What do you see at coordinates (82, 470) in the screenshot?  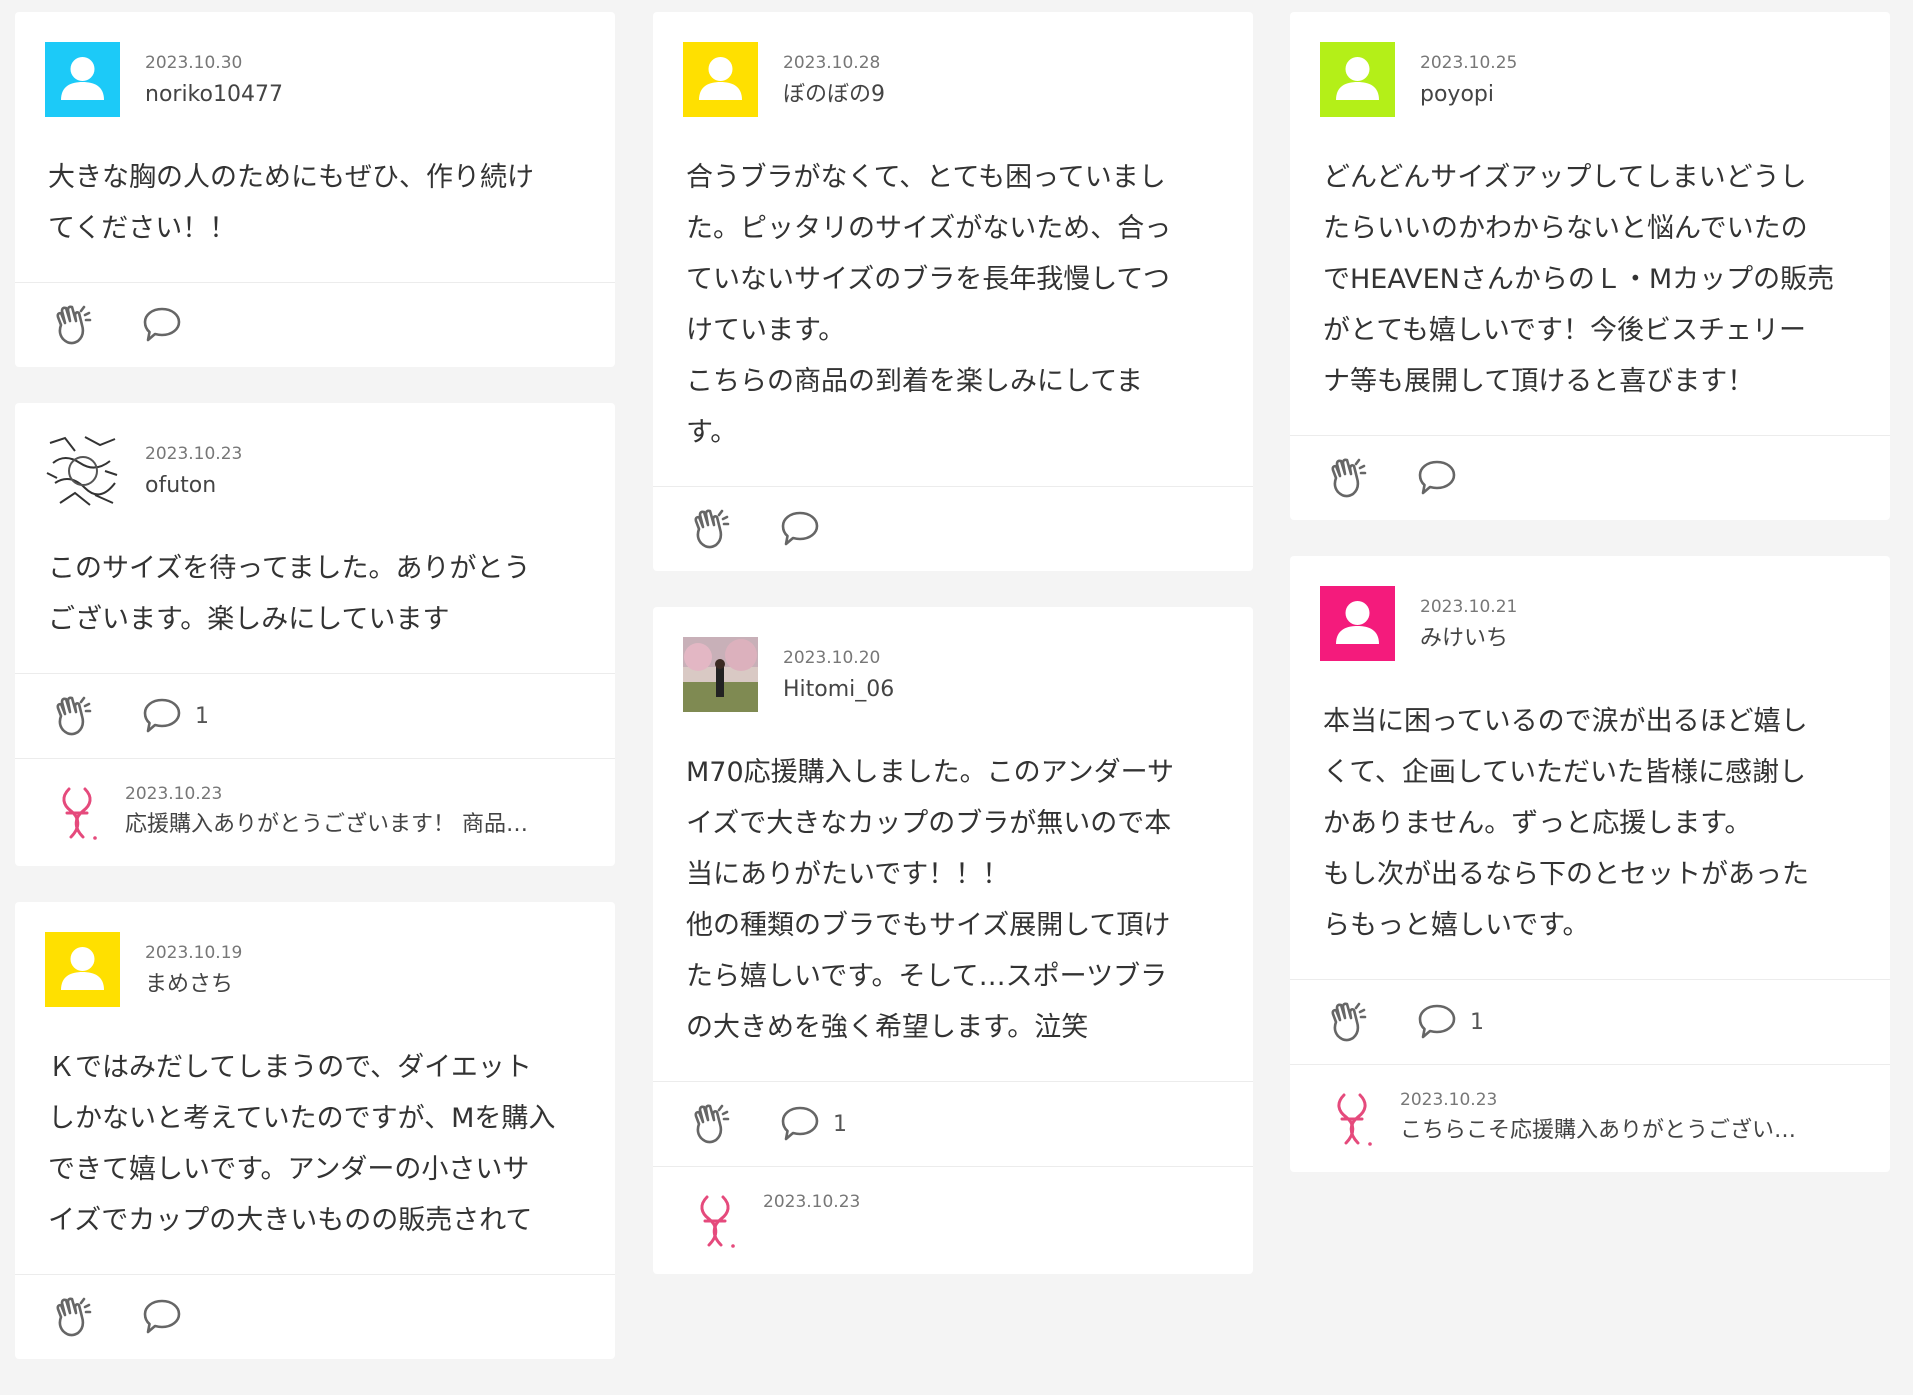 I see `avatar-sketch` at bounding box center [82, 470].